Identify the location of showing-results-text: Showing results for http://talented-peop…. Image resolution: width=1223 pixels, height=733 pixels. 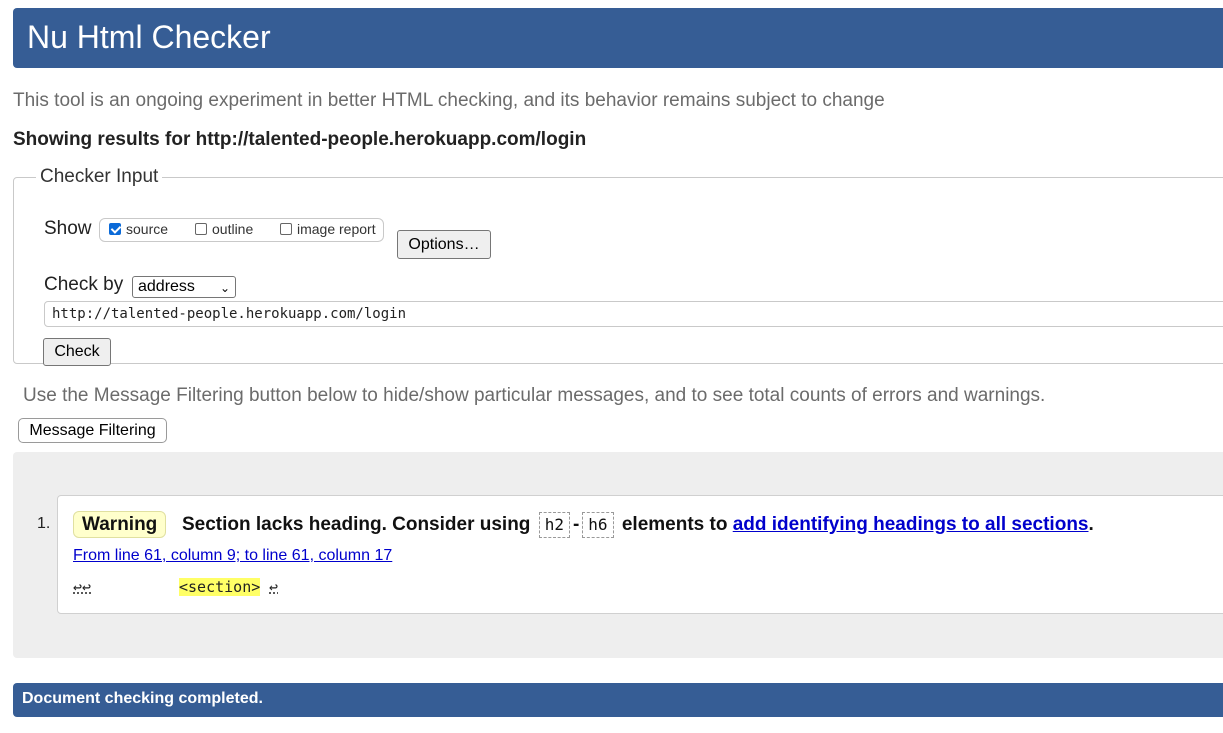
(300, 139).